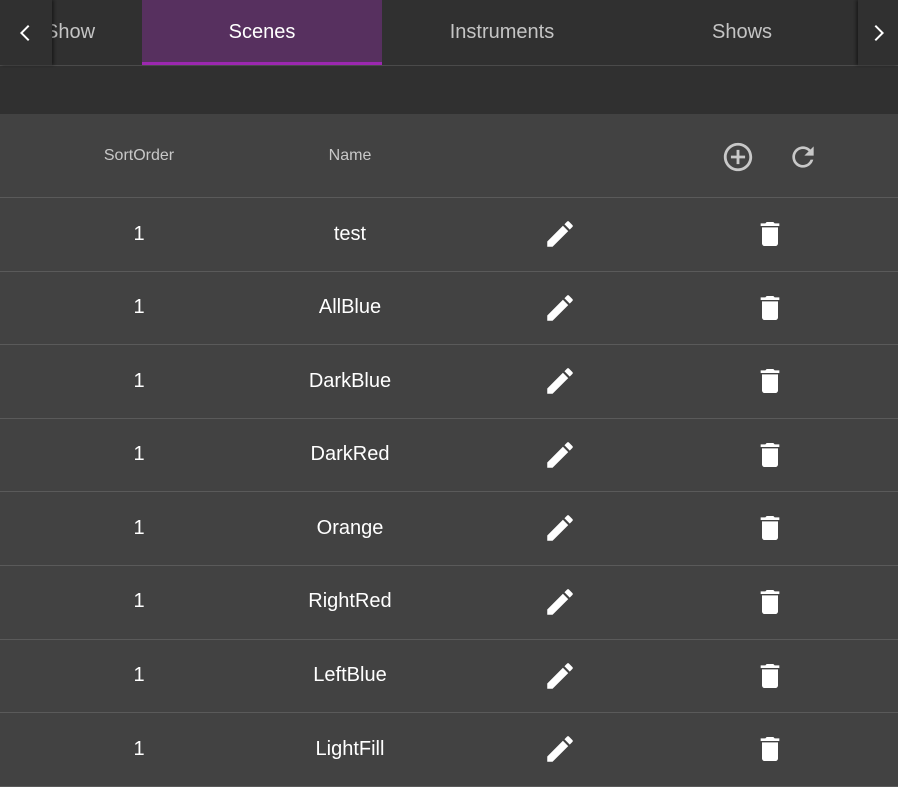 The width and height of the screenshot is (898, 787). I want to click on tab-bar: Show Scenes Instruments Shows, so click(449, 33).